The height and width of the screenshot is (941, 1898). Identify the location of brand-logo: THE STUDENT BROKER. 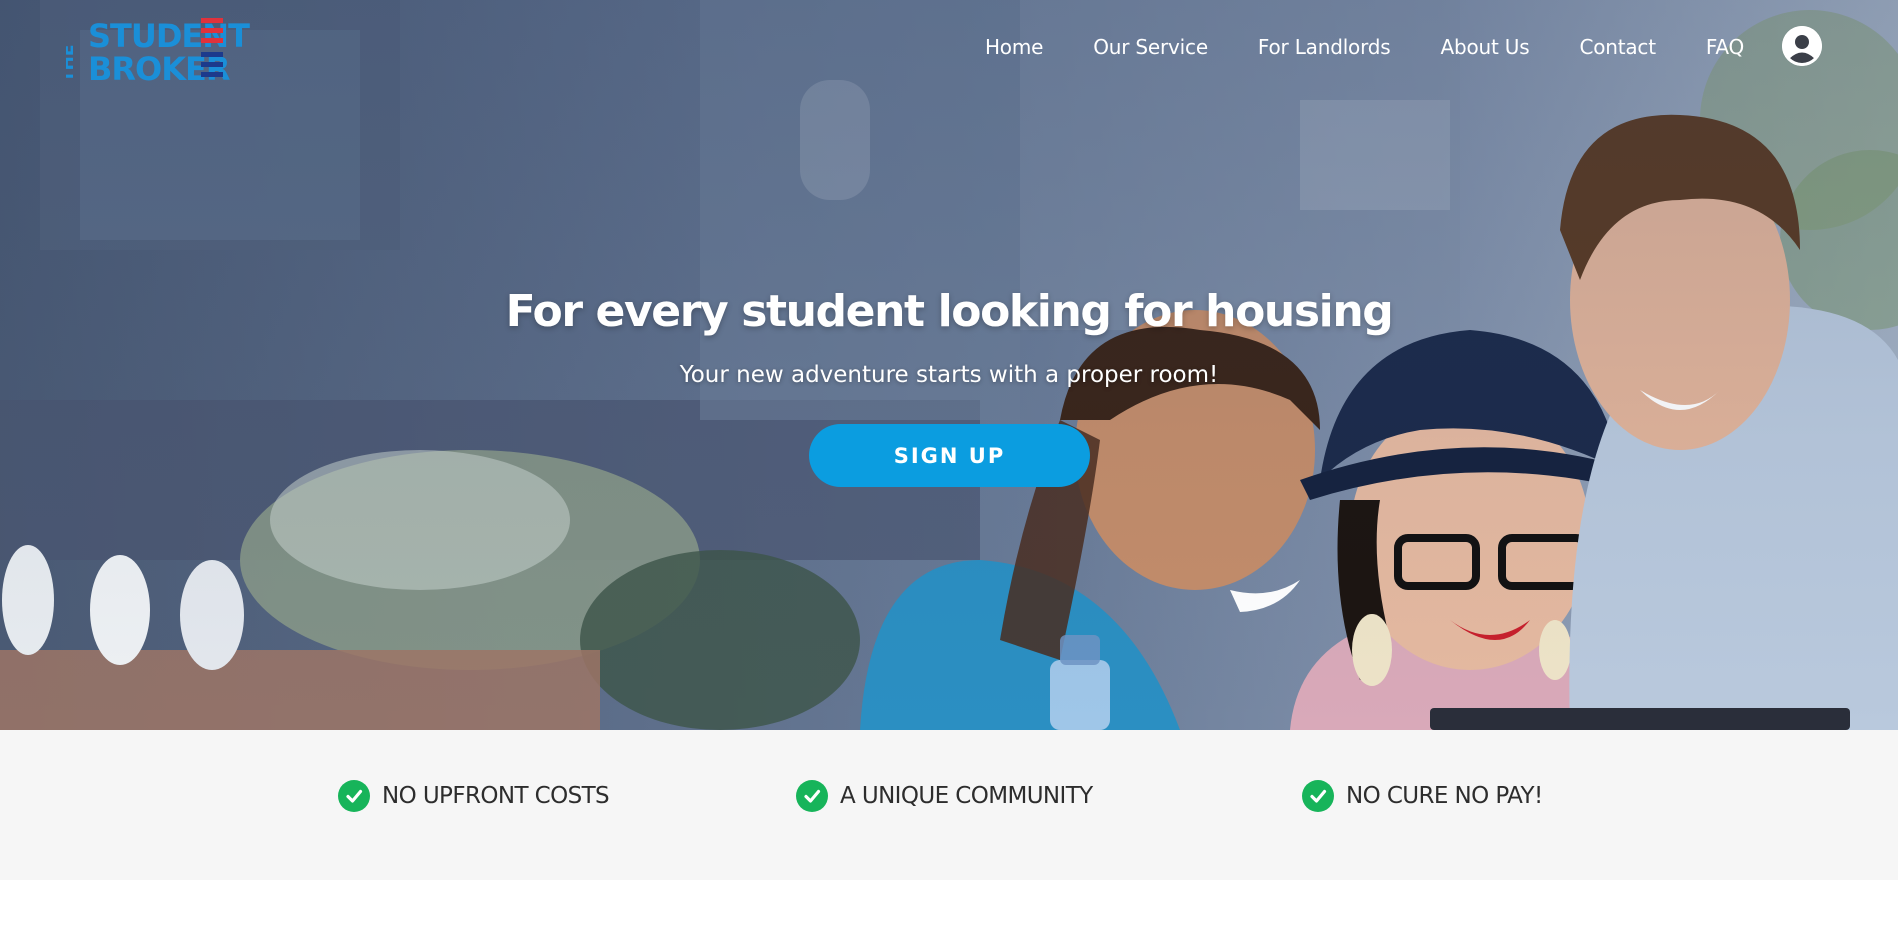
(177, 49).